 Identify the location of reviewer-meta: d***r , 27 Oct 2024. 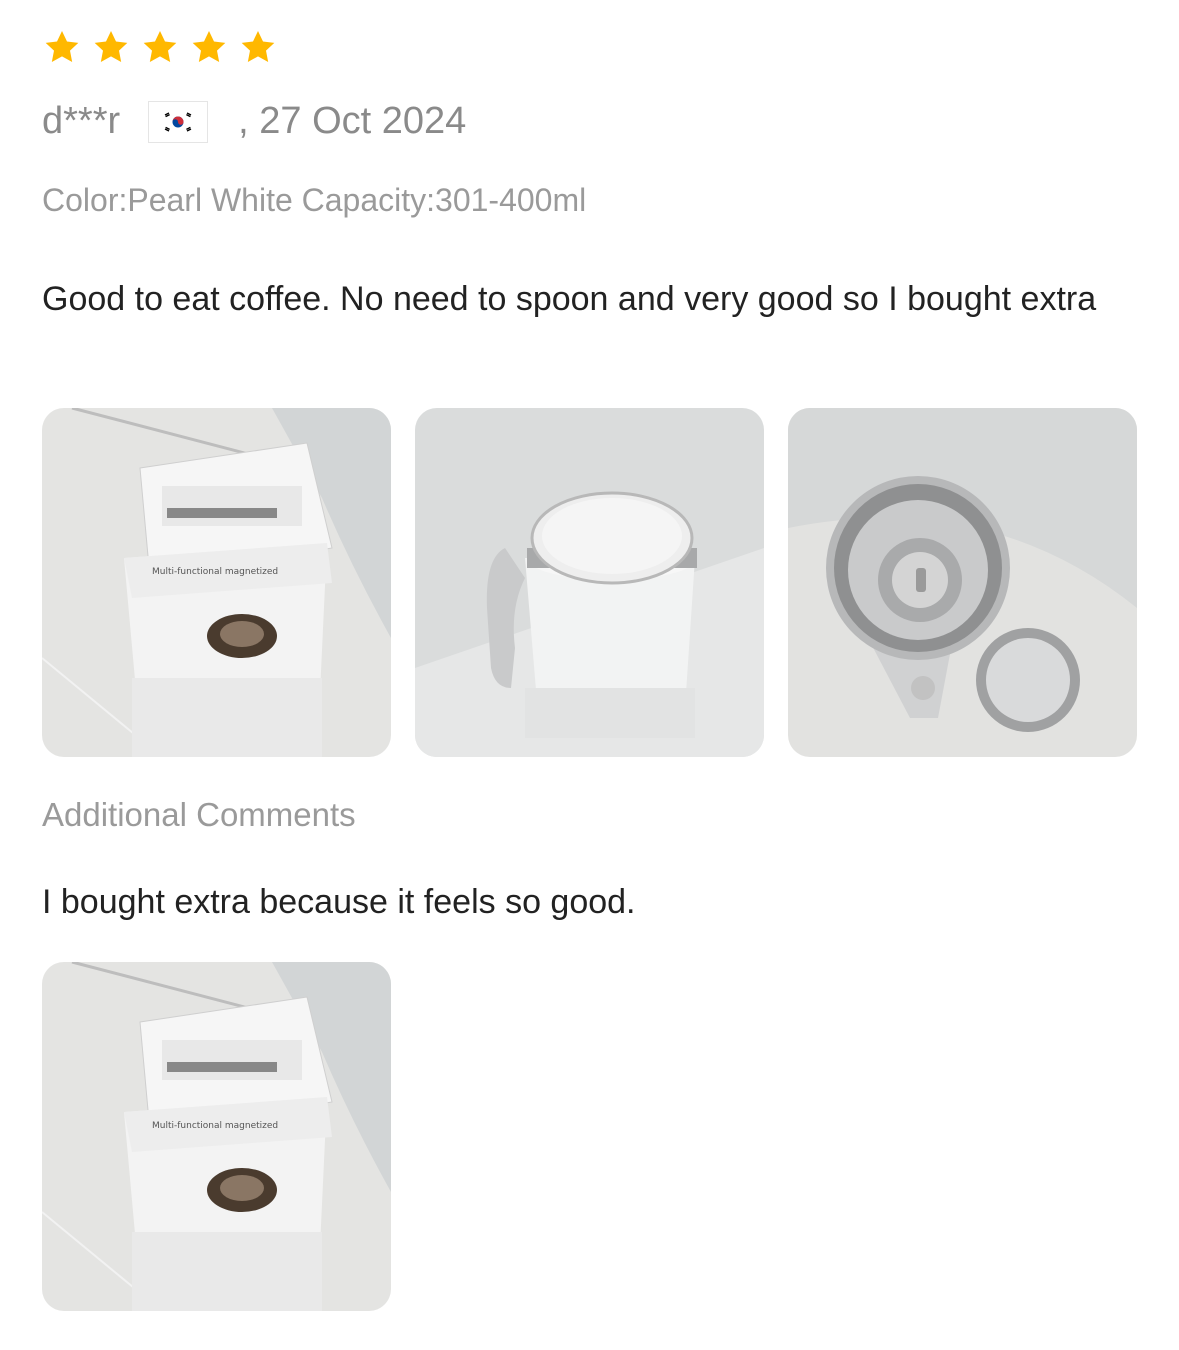
(254, 121).